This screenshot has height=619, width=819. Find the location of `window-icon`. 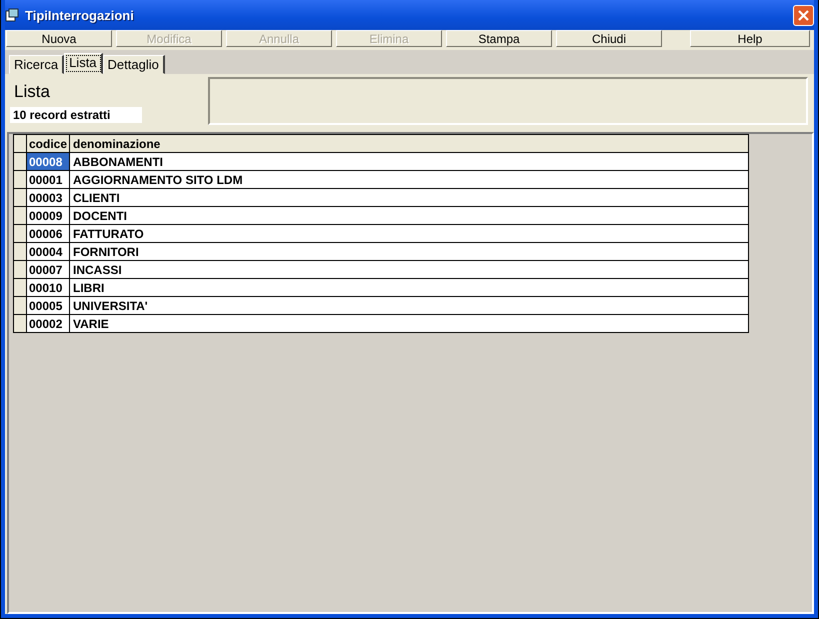

window-icon is located at coordinates (12, 15).